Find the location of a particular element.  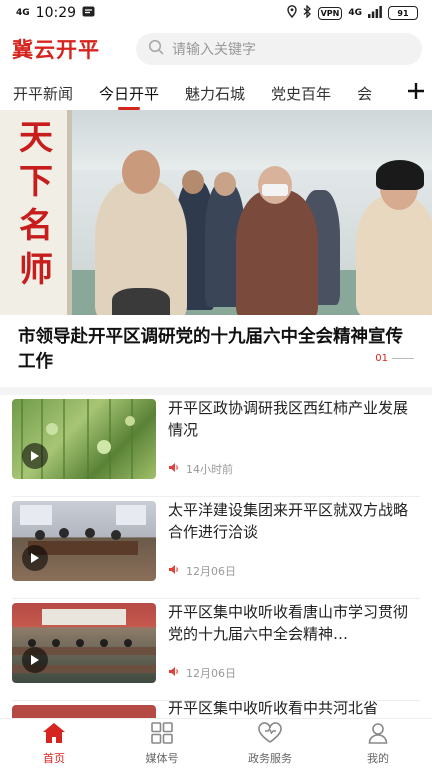

user-icon is located at coordinates (378, 734).